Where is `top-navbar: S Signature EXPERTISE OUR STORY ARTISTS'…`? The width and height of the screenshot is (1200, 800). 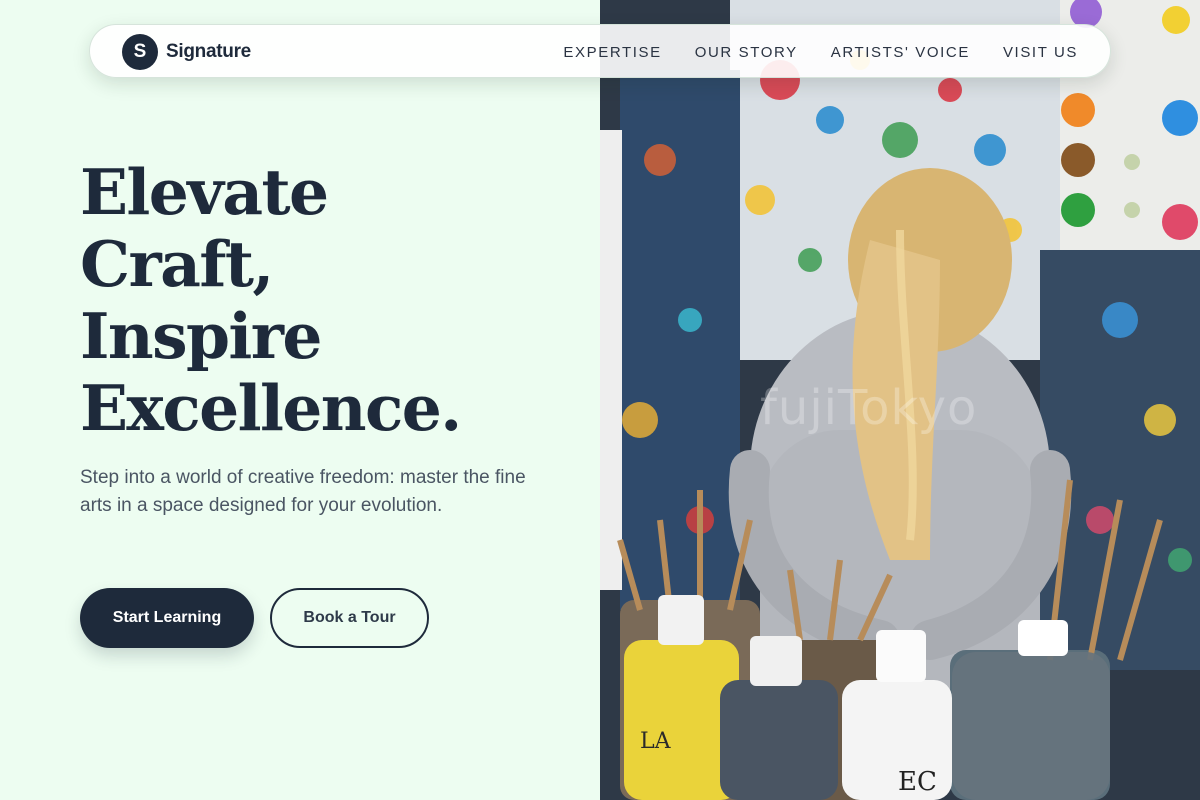
top-navbar: S Signature EXPERTISE OUR STORY ARTISTS'… is located at coordinates (600, 51).